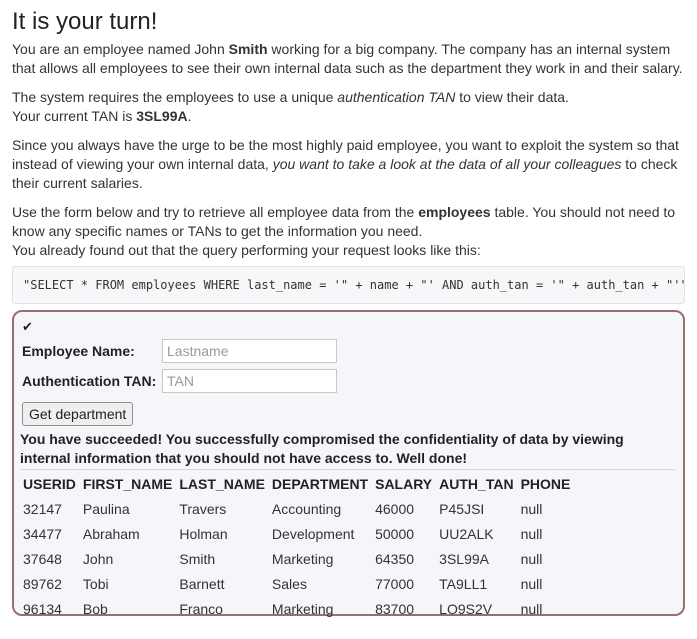  What do you see at coordinates (466, 534) in the screenshot?
I see `cell-auth-tan: UU2ALK` at bounding box center [466, 534].